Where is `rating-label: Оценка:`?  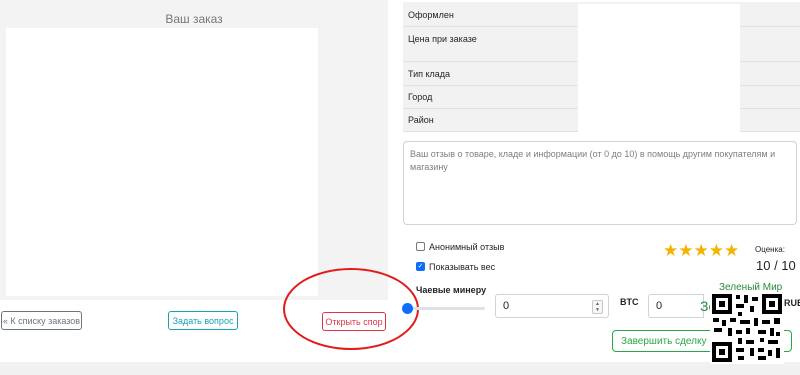 rating-label: Оценка: is located at coordinates (770, 249).